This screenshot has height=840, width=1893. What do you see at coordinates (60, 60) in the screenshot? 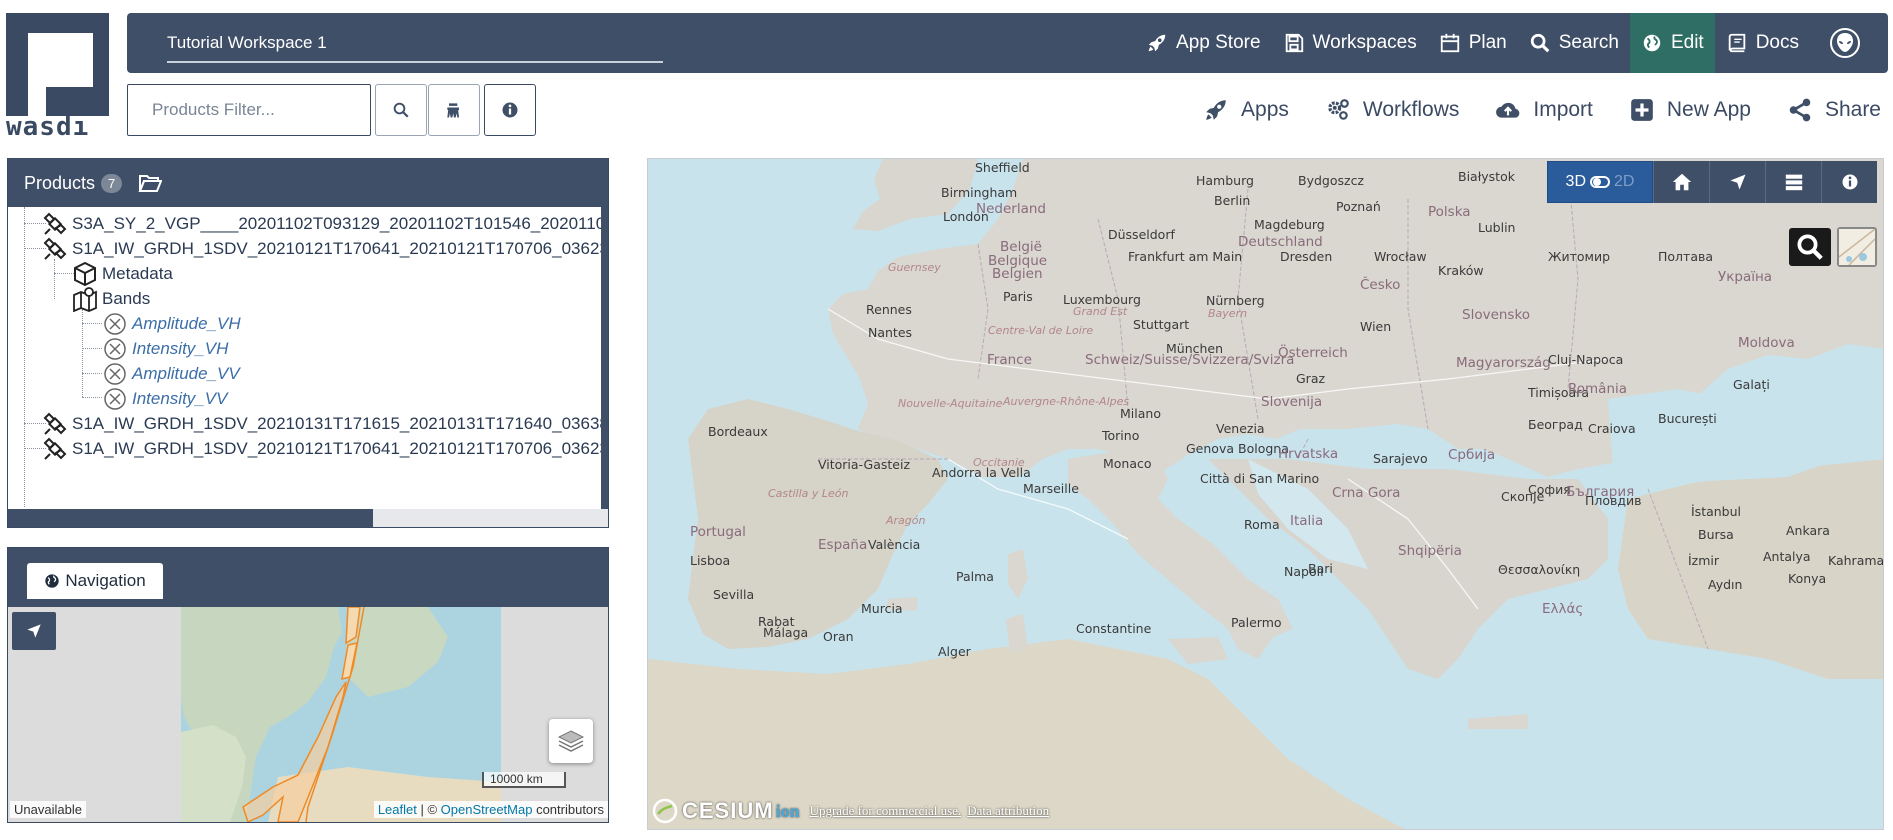
I see `logo-mark-hole` at bounding box center [60, 60].